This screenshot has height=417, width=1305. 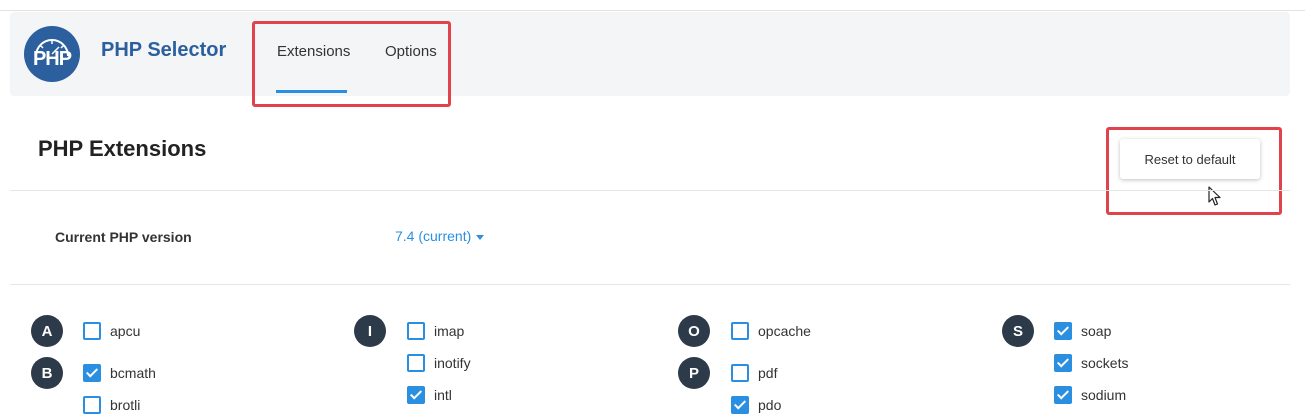 I want to click on extension-pdf: pdf, so click(x=754, y=373).